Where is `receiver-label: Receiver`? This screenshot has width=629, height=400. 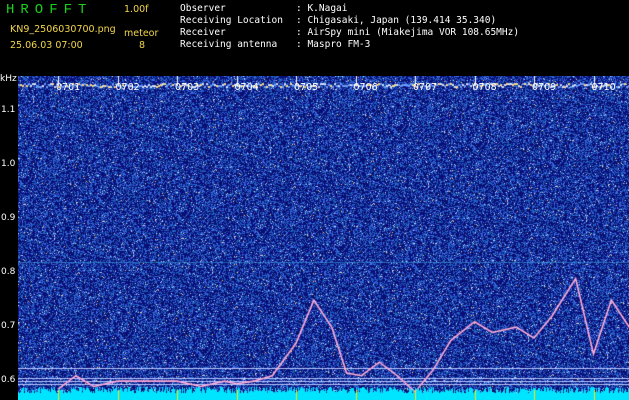 receiver-label: Receiver is located at coordinates (203, 32).